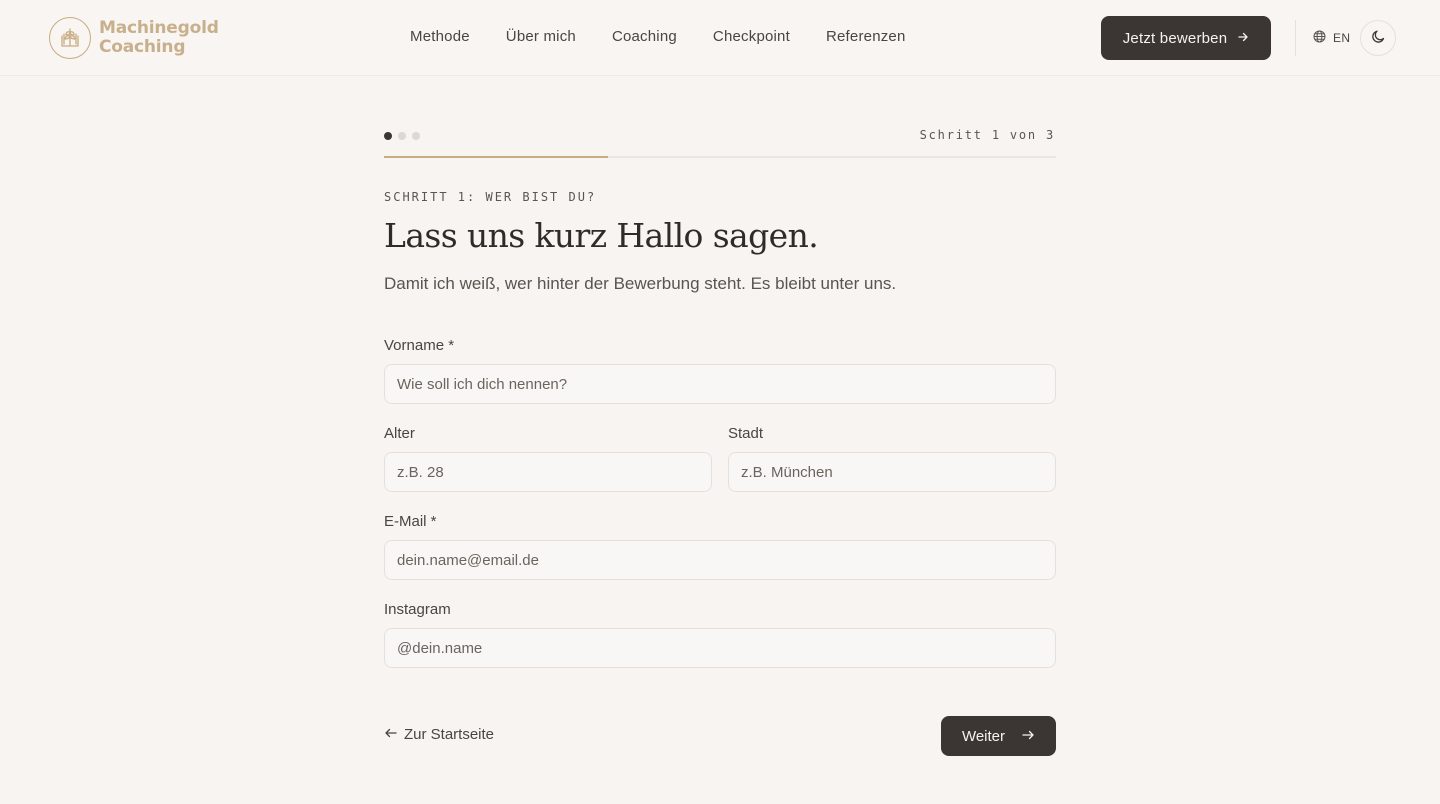  I want to click on nav-item-referenzen: Referenzen, so click(866, 36).